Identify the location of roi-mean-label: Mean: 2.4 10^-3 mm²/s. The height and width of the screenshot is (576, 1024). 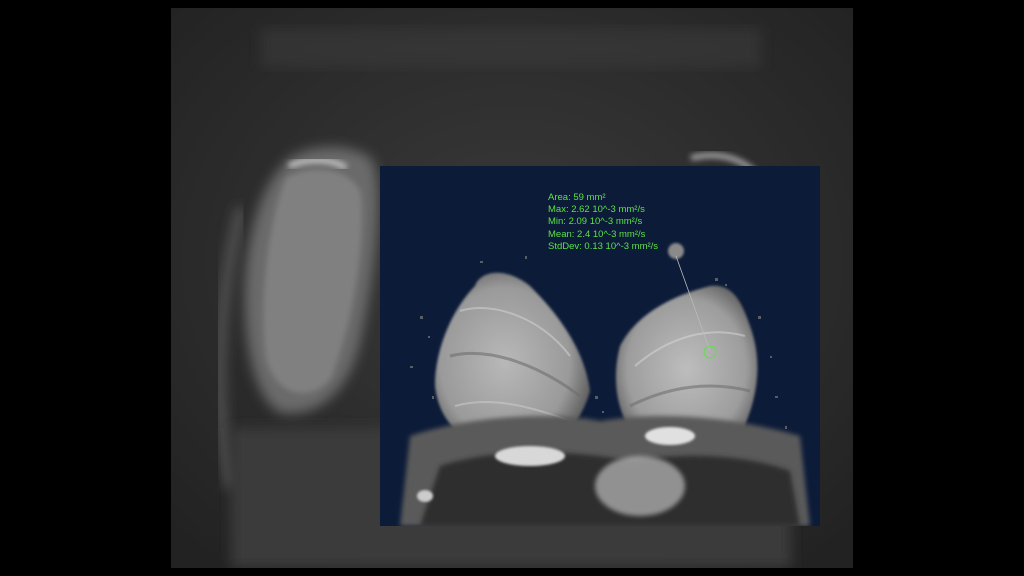
(597, 234).